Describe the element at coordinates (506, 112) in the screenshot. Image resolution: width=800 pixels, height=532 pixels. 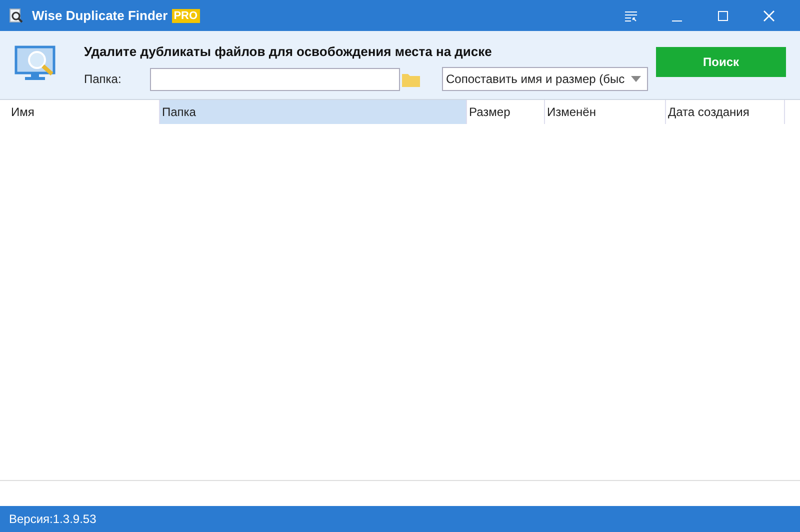
I see `column-header: Размер` at that location.